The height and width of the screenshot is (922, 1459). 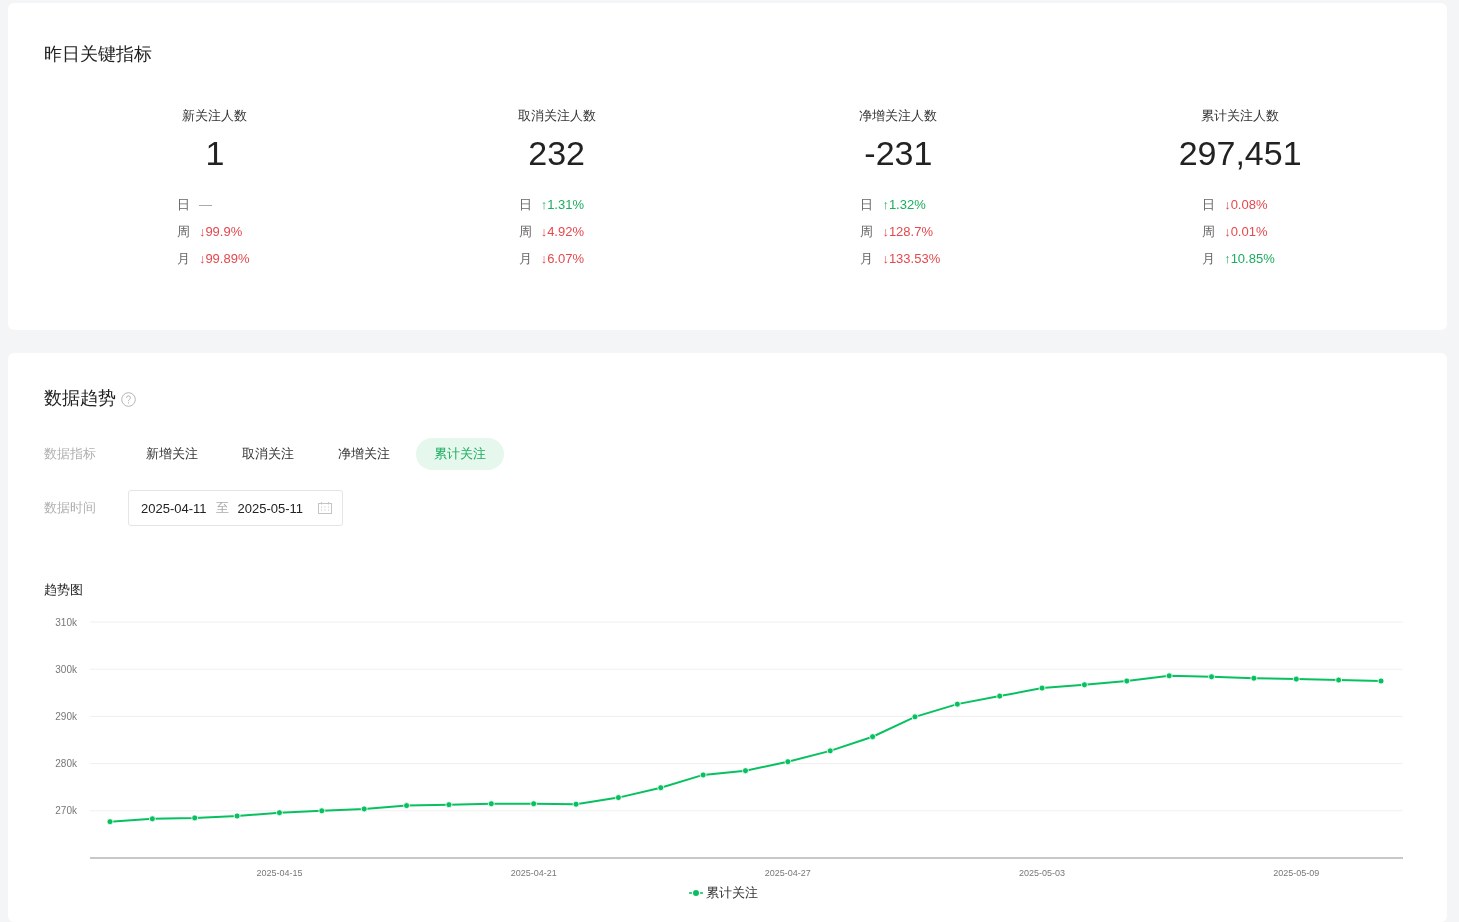 I want to click on metric-label: 取消关注人数, so click(x=556, y=116).